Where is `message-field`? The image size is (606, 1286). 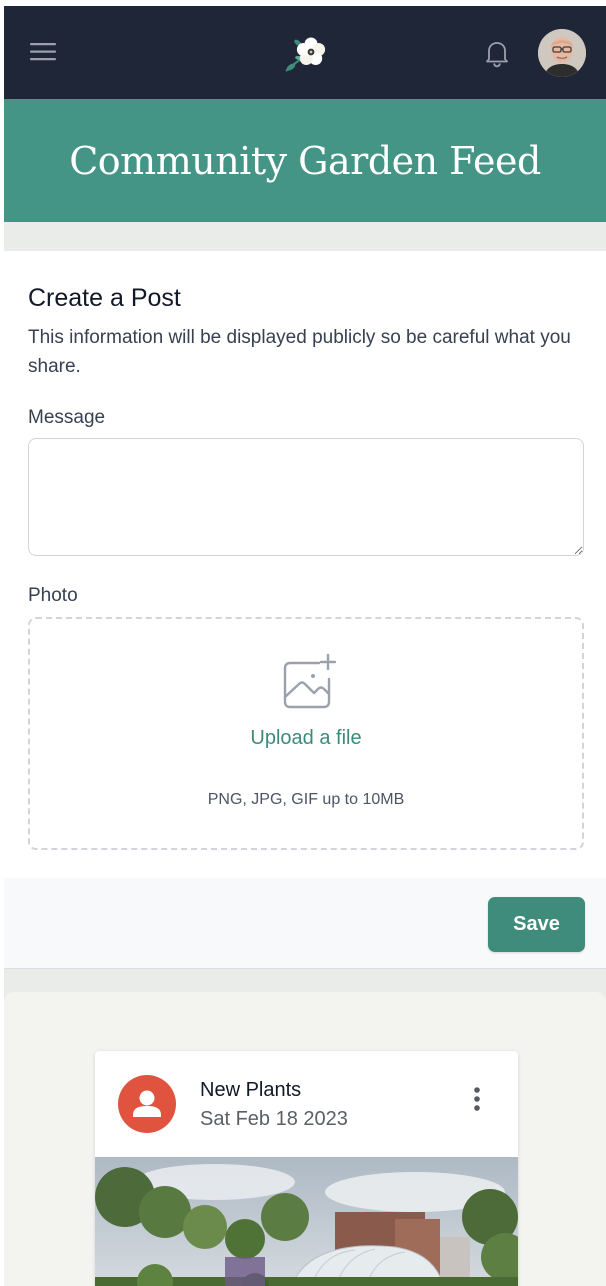 message-field is located at coordinates (306, 497).